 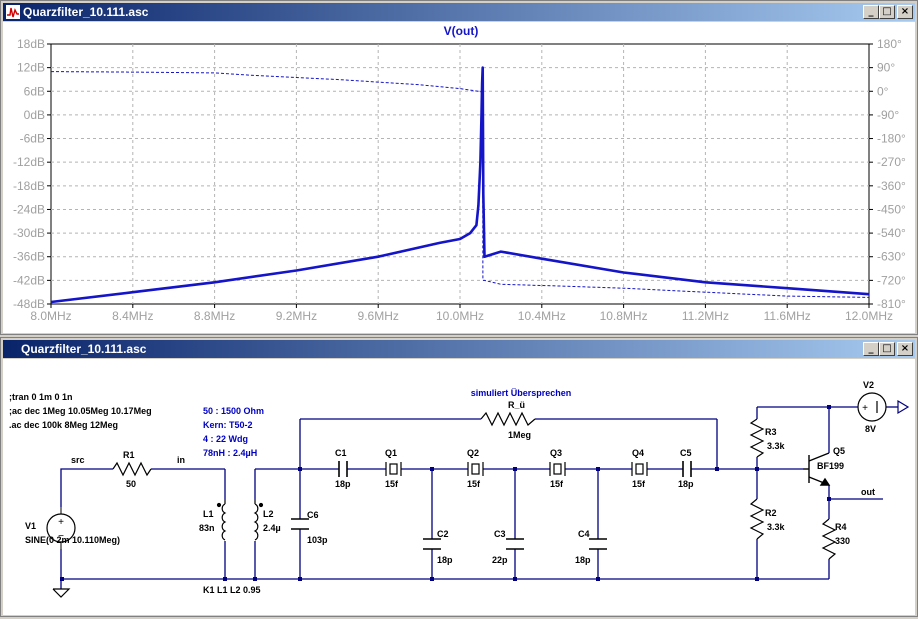 I want to click on value-r1: 50, so click(x=131, y=484).